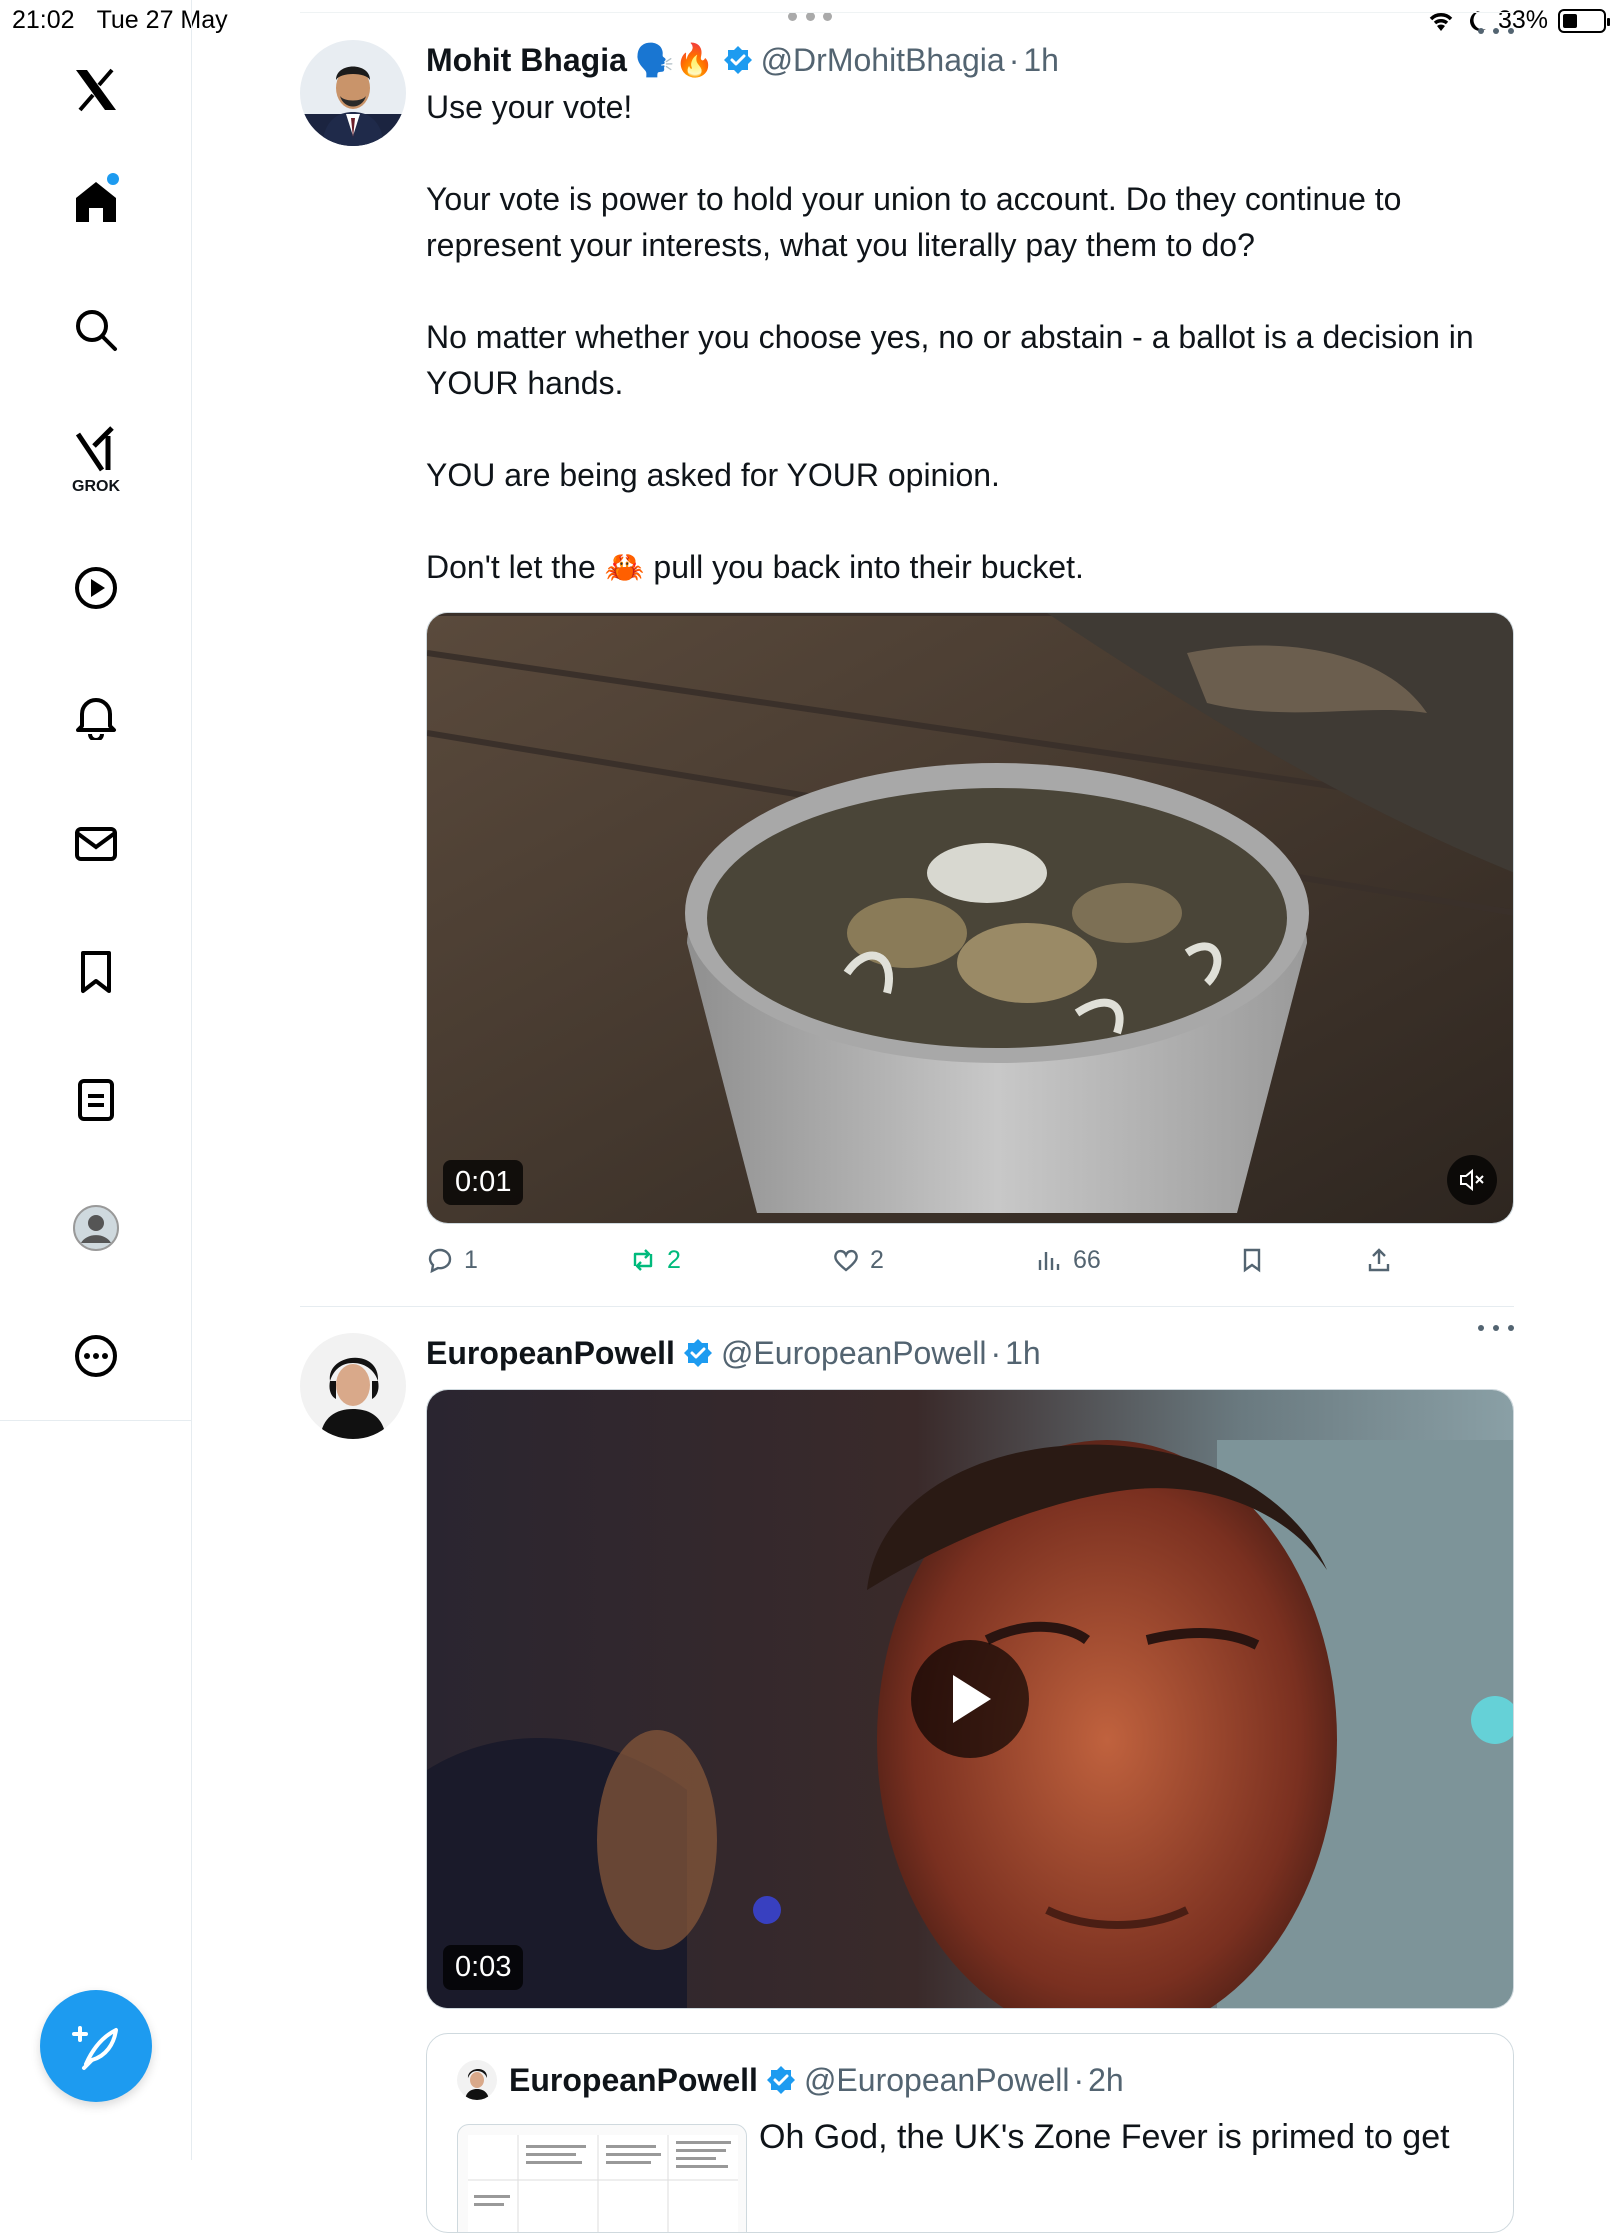 The image size is (1620, 2233). What do you see at coordinates (96, 1228) in the screenshot?
I see `profile-avatar-icon` at bounding box center [96, 1228].